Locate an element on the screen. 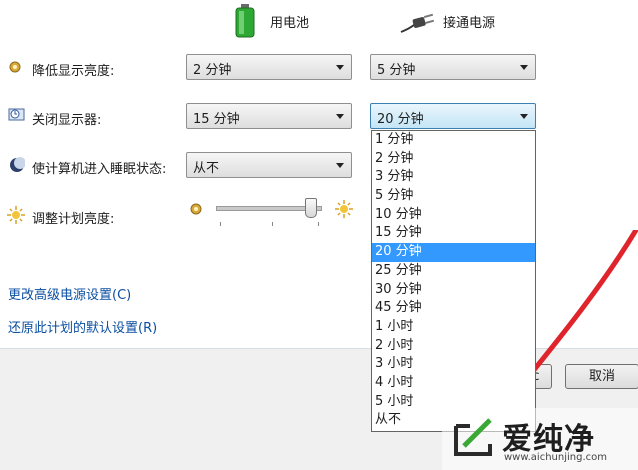 Image resolution: width=638 pixels, height=470 pixels. dropdown-option: 25 分钟 is located at coordinates (453, 271).